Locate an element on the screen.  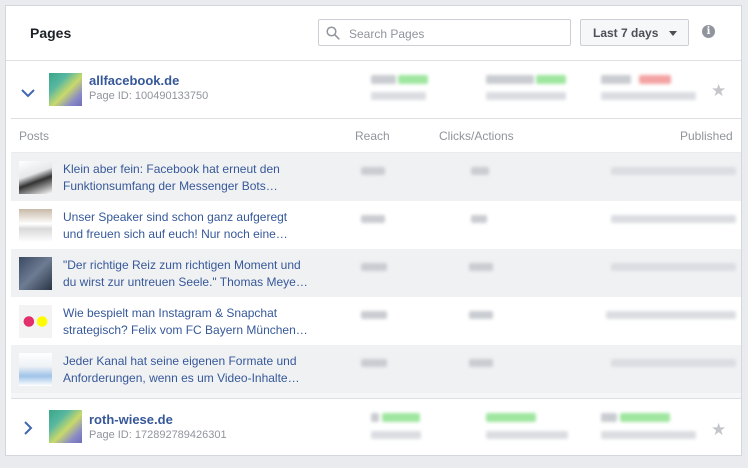
page-id: Page ID: 172892789426301 is located at coordinates (158, 435).